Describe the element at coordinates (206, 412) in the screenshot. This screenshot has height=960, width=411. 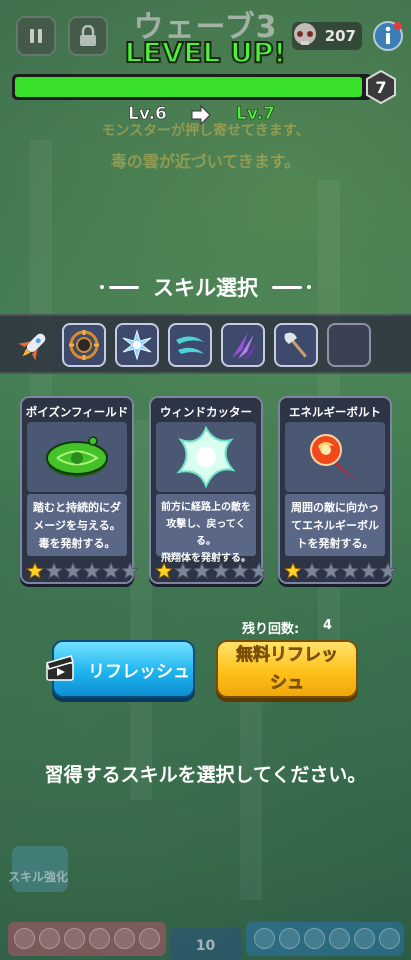
I see `skill-card-title: ウィンドカッター` at that location.